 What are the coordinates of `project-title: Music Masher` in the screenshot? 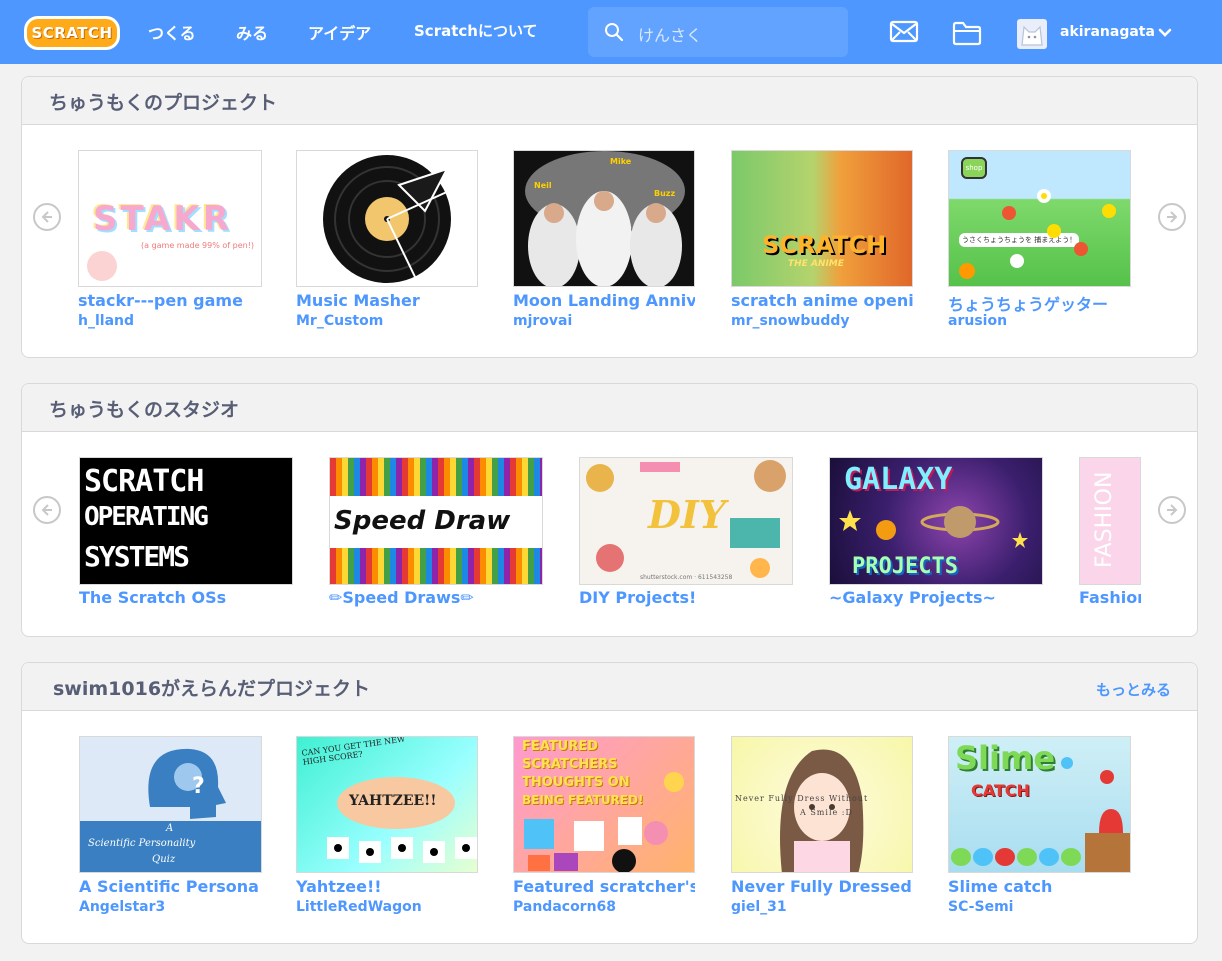 It's located at (387, 300).